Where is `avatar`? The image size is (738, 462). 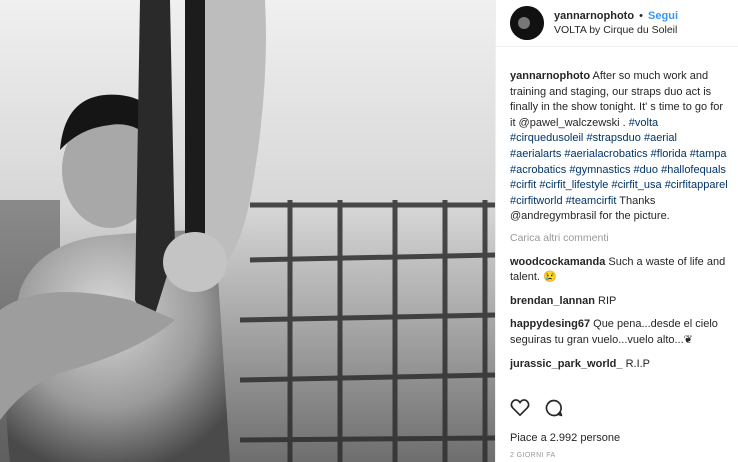
avatar is located at coordinates (527, 23).